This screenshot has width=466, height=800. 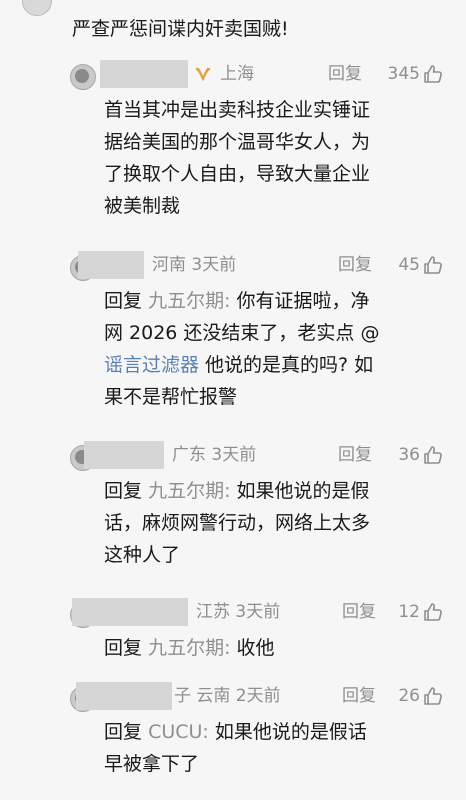 I want to click on reply-line: 回复 九五尔期: 你有证据啦，净, so click(x=241, y=301).